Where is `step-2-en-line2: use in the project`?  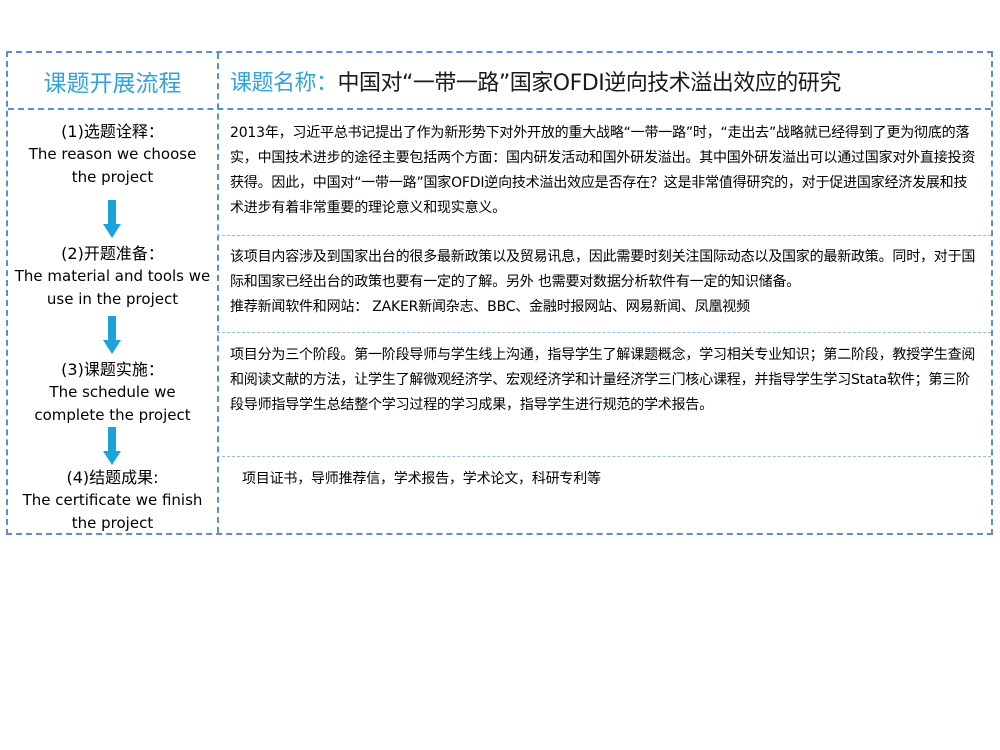
step-2-en-line2: use in the project is located at coordinates (112, 299).